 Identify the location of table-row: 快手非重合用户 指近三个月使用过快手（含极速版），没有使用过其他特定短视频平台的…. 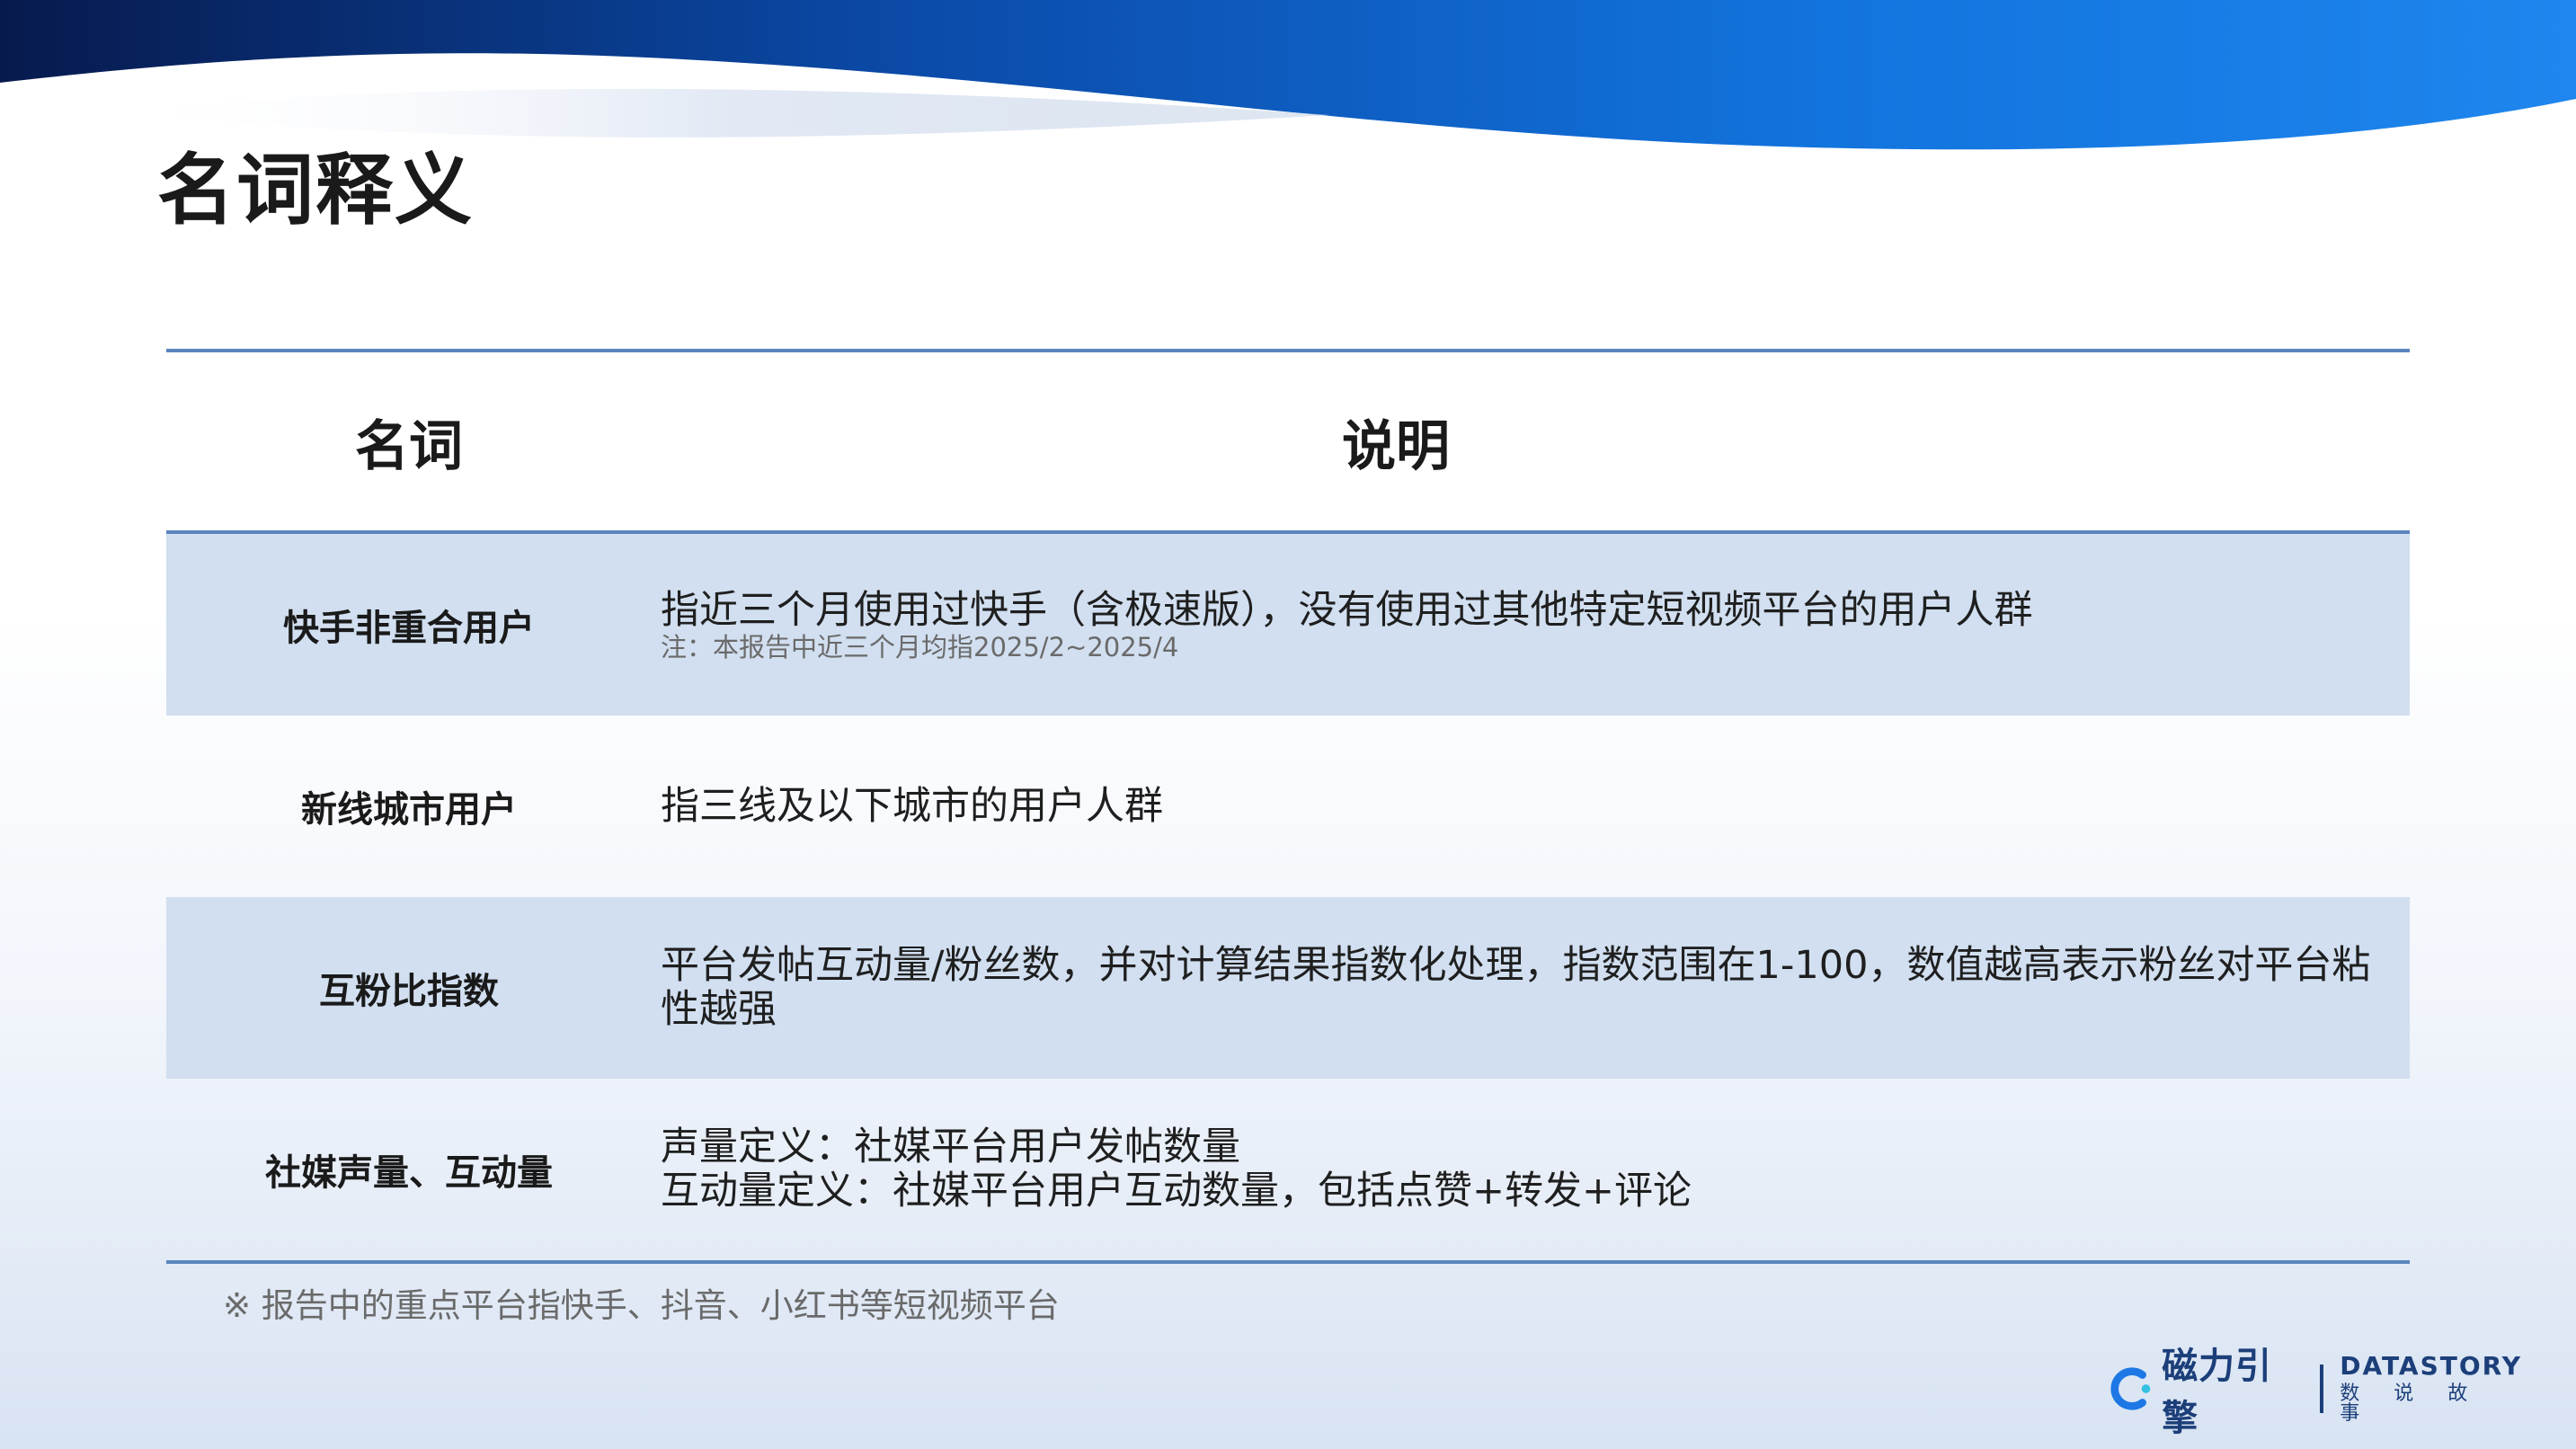
(1288, 625).